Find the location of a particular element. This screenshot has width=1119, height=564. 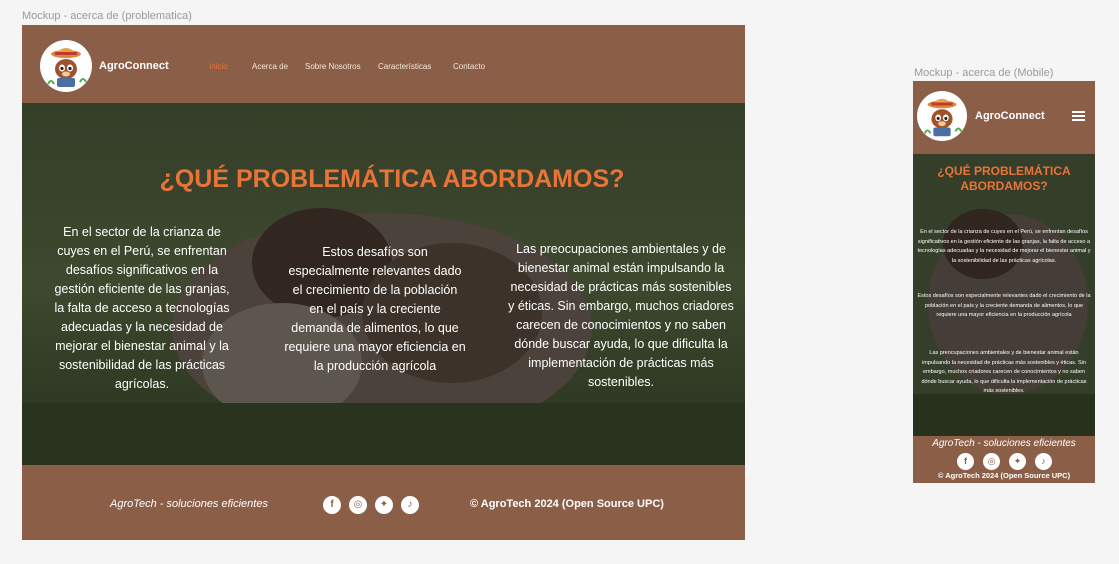

nav-contacto: Contacto is located at coordinates (469, 66).